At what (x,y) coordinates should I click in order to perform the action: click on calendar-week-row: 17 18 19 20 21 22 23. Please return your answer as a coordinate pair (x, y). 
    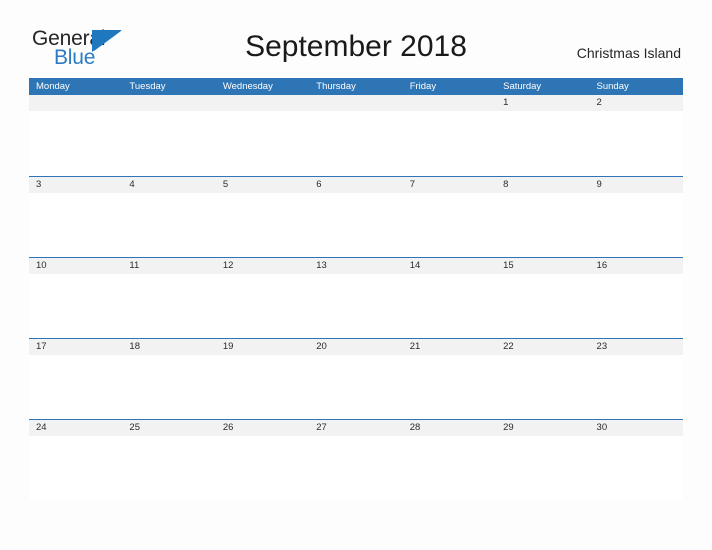
    Looking at the image, I should click on (356, 378).